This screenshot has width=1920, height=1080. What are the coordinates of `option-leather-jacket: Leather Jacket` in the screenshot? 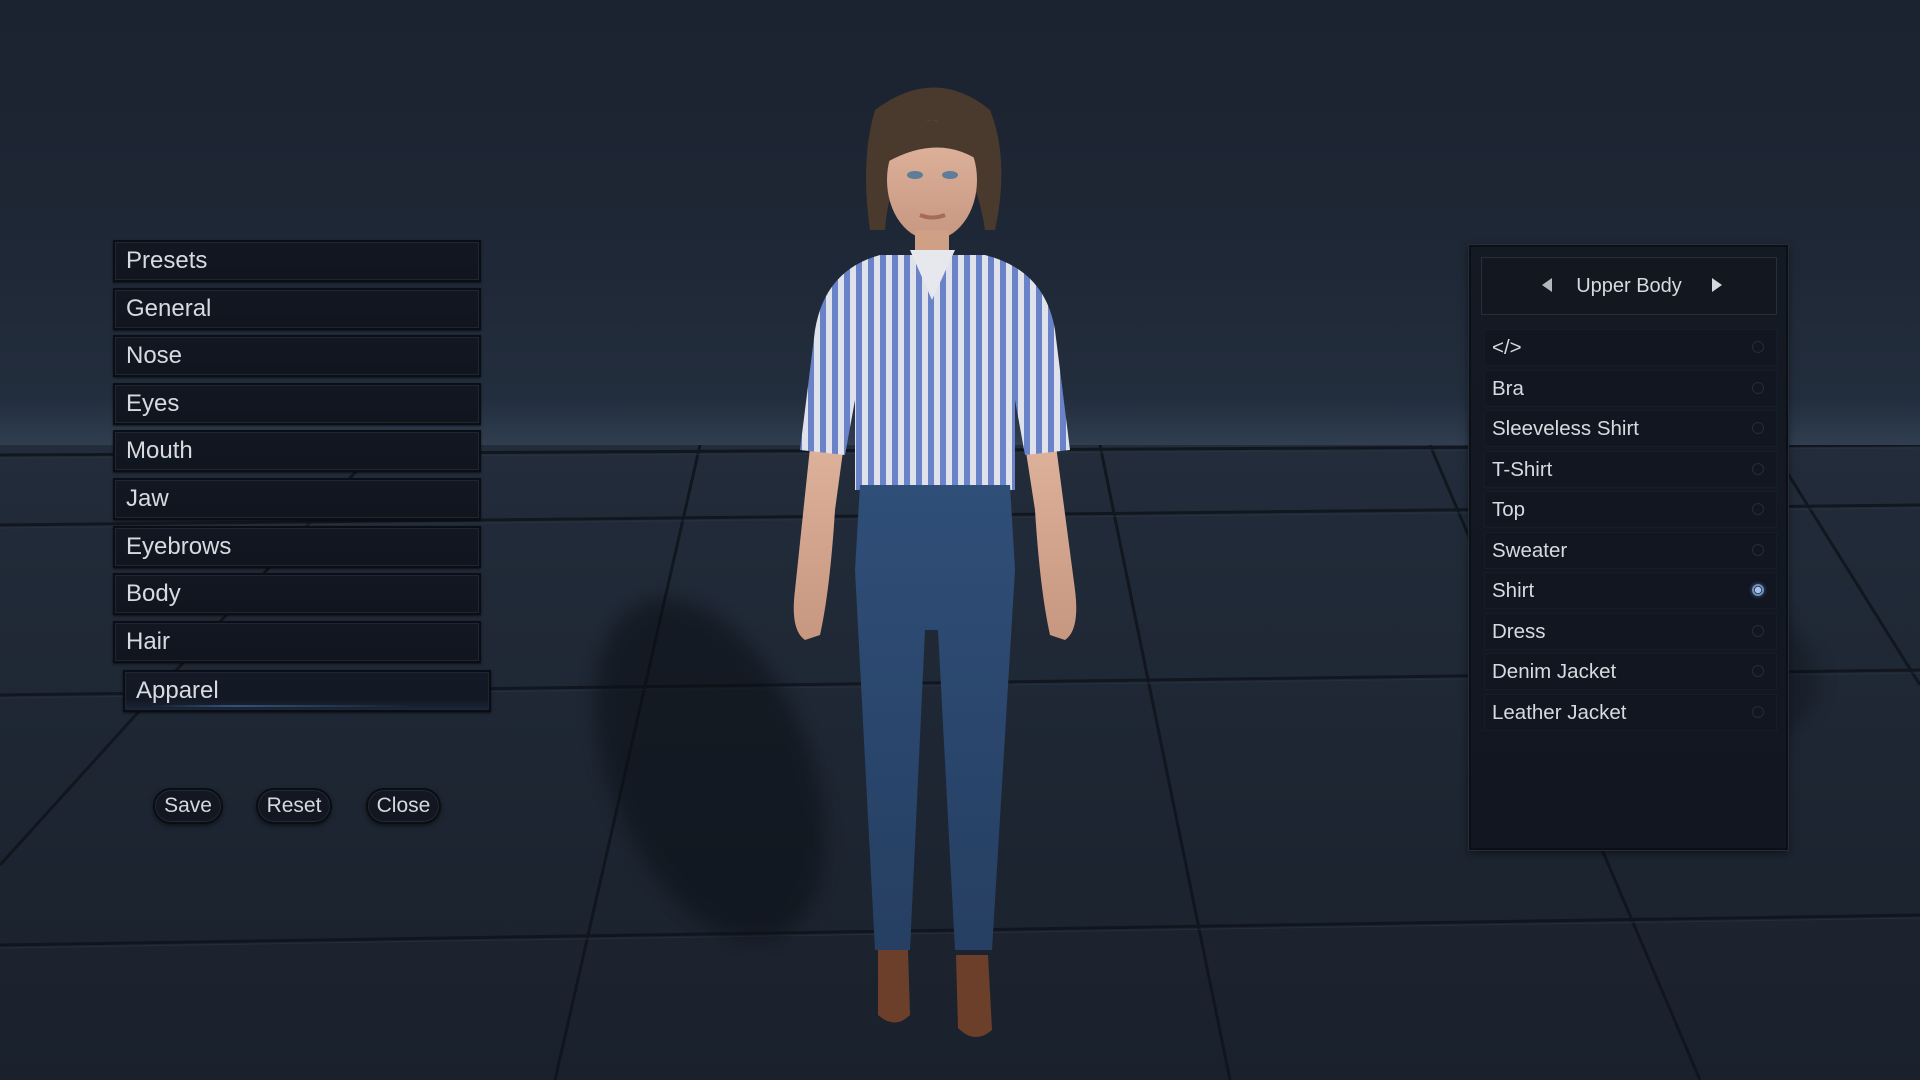 It's located at (1630, 712).